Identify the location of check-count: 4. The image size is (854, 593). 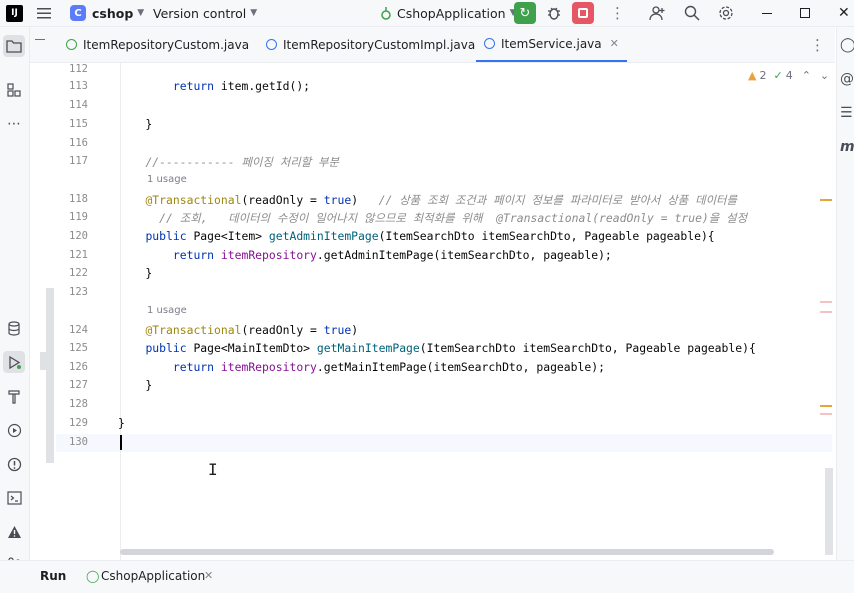
(789, 75).